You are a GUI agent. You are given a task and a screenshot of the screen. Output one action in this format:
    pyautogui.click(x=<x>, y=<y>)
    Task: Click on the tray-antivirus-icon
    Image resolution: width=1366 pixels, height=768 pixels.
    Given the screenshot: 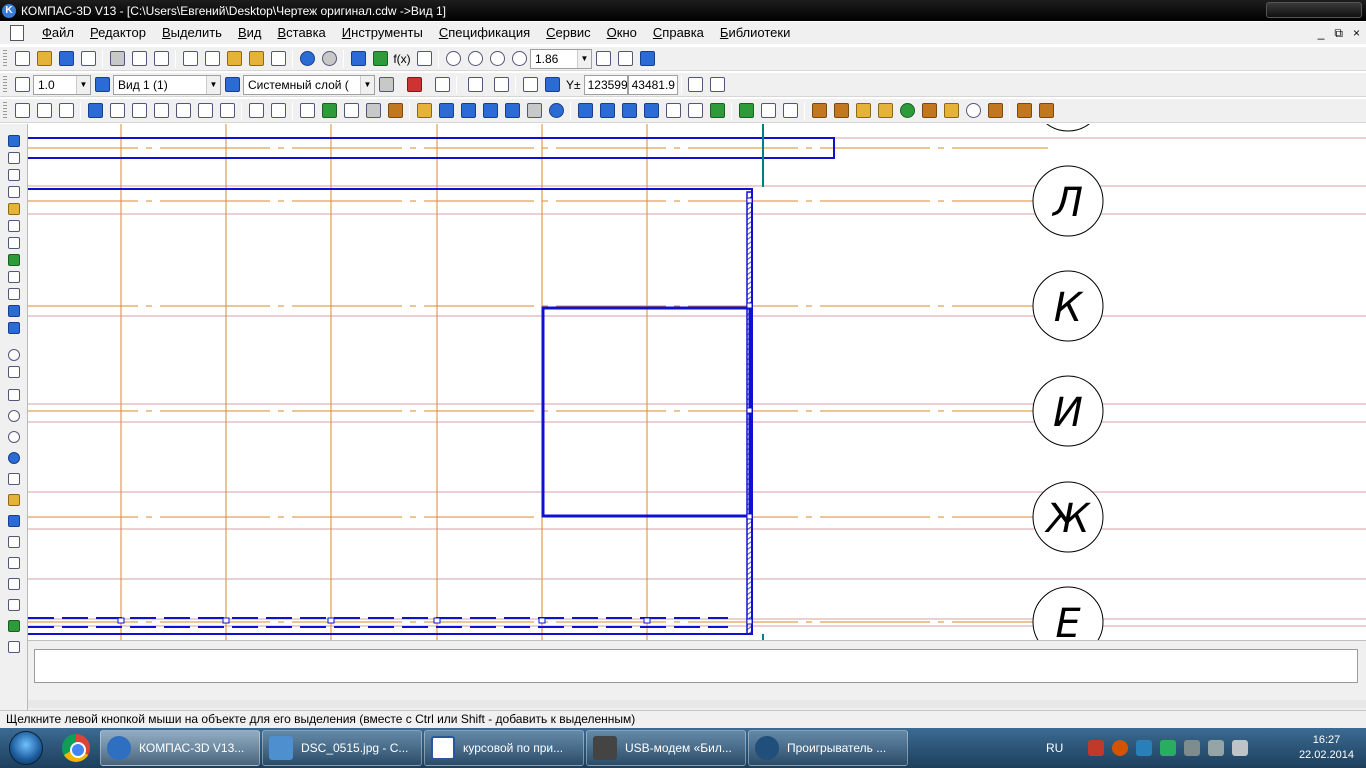 What is the action you would take?
    pyautogui.click(x=1120, y=748)
    